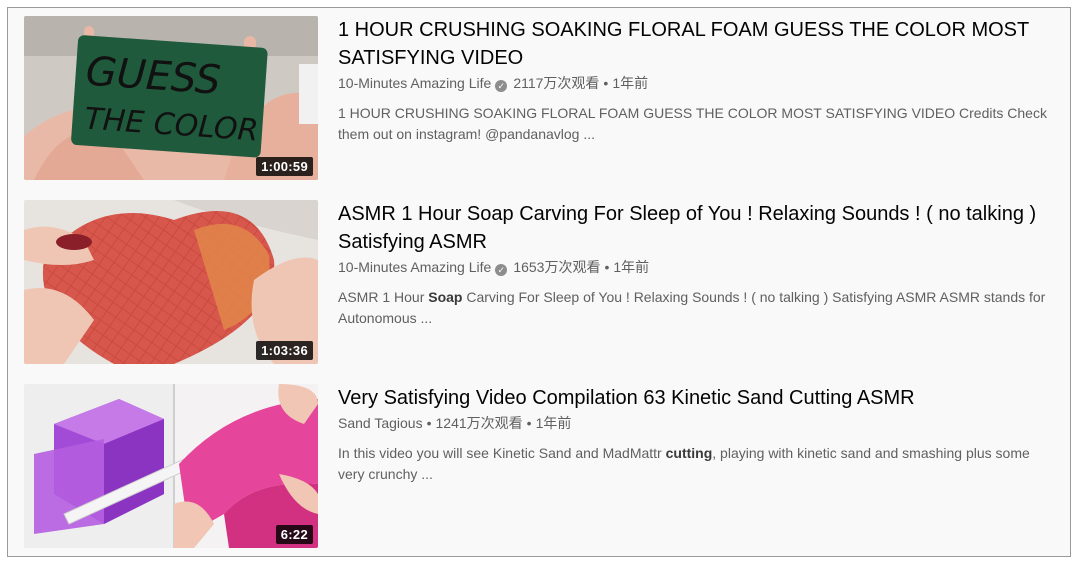  What do you see at coordinates (153, 76) in the screenshot?
I see `thumbnail-text-guess: GUESS` at bounding box center [153, 76].